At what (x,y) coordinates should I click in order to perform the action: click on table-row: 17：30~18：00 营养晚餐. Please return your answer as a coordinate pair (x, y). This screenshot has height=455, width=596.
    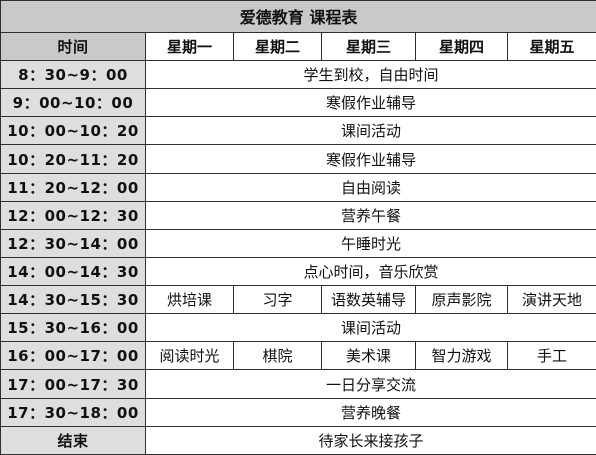
    Looking at the image, I should click on (298, 412).